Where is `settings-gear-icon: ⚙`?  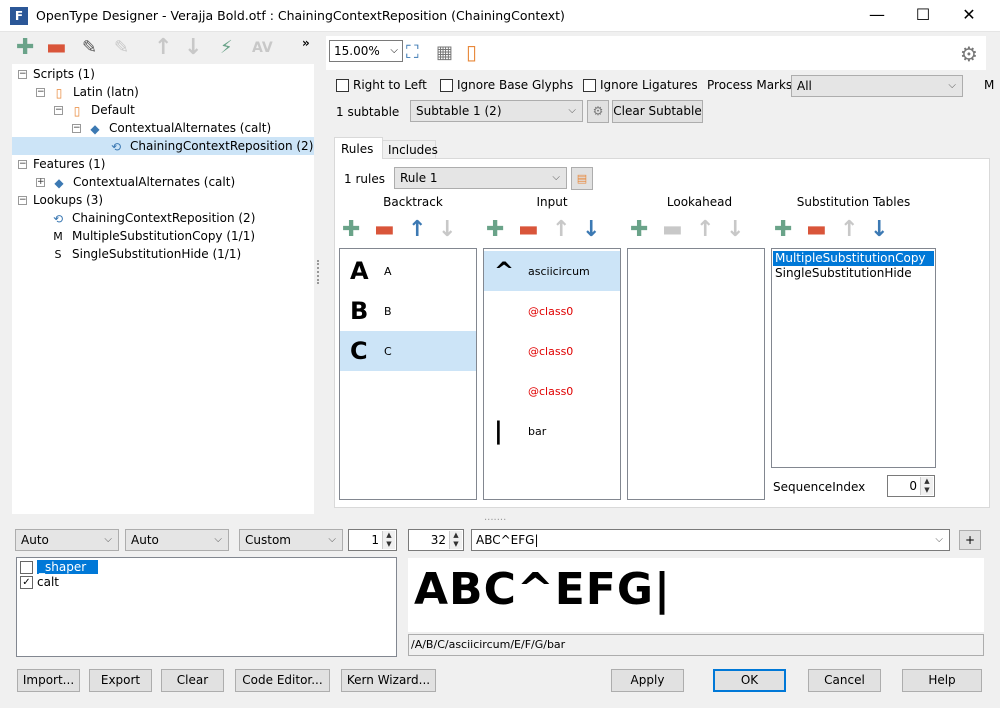 settings-gear-icon: ⚙ is located at coordinates (969, 54).